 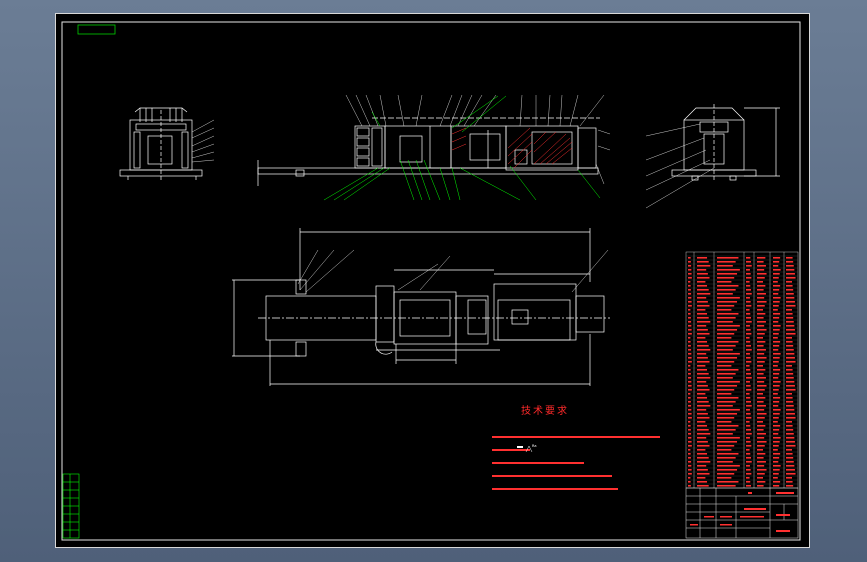 I want to click on tech-notes-lines, so click(x=576, y=463).